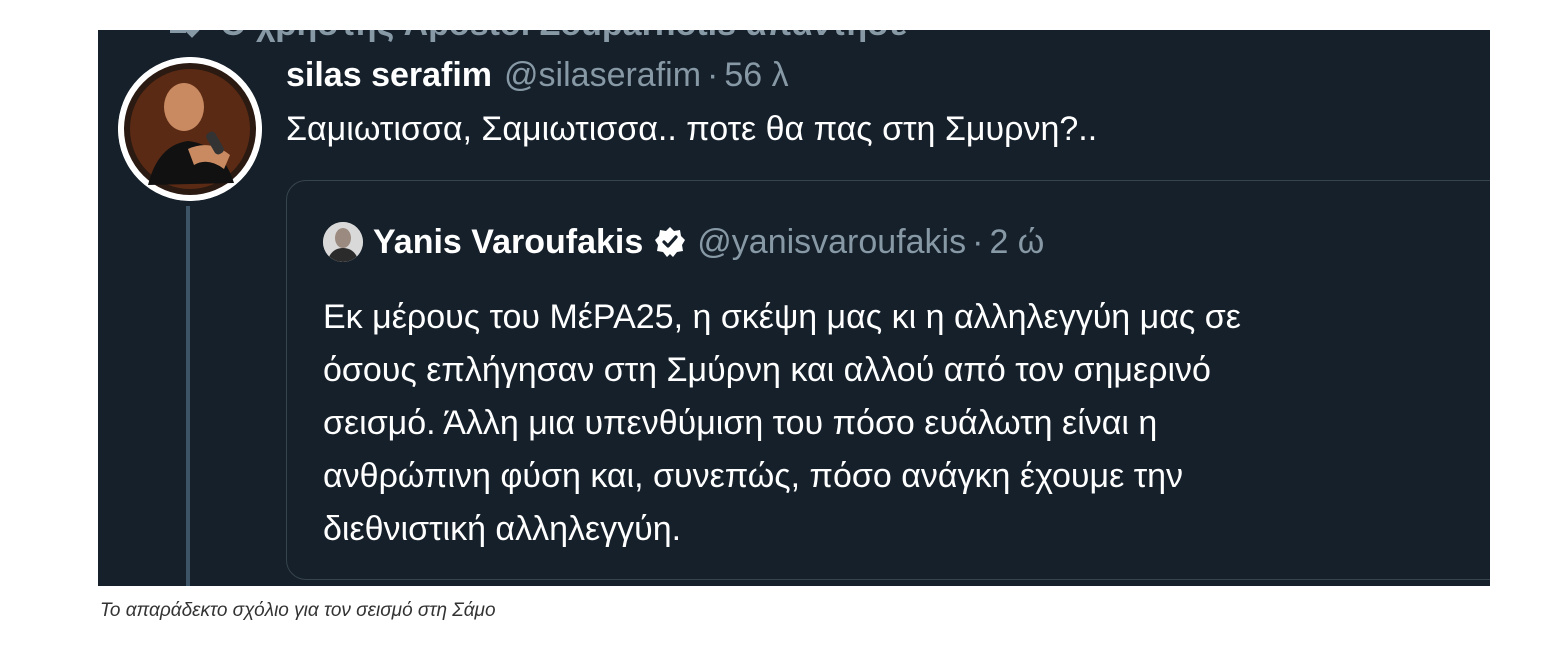 This screenshot has width=1564, height=654. What do you see at coordinates (343, 242) in the screenshot?
I see `quote-avatar` at bounding box center [343, 242].